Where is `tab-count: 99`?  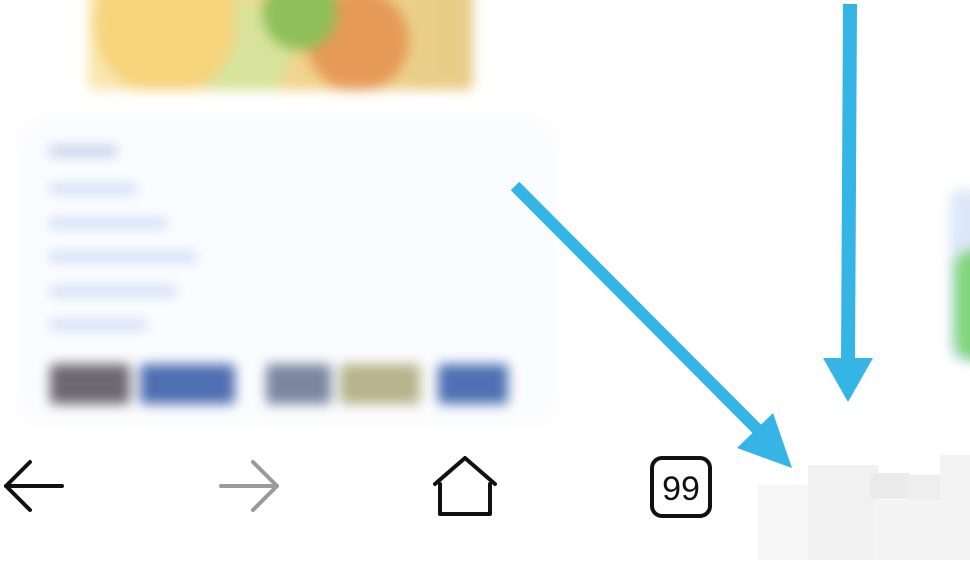 tab-count: 99 is located at coordinates (681, 488).